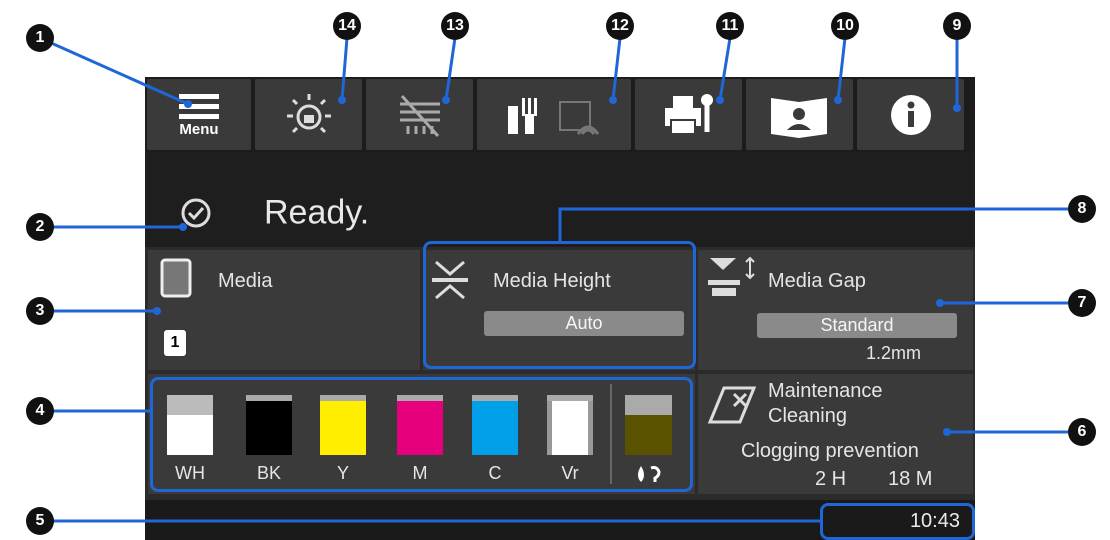 This screenshot has height=540, width=1110. Describe the element at coordinates (1082, 303) in the screenshot. I see `callout-7: 7` at that location.